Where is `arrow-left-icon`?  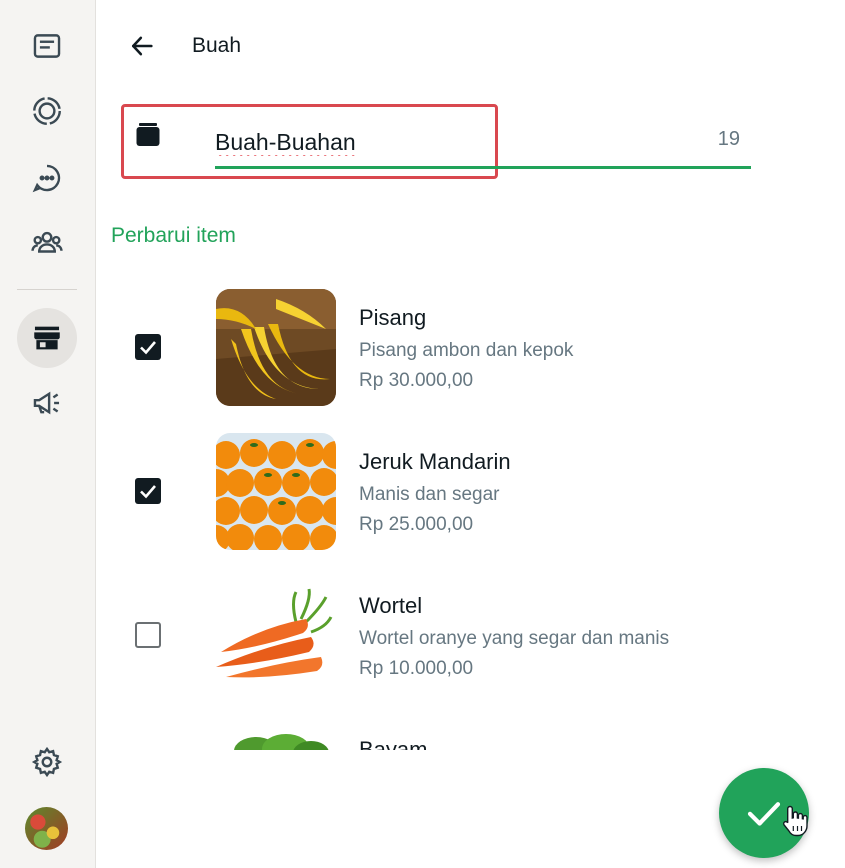
arrow-left-icon is located at coordinates (142, 46).